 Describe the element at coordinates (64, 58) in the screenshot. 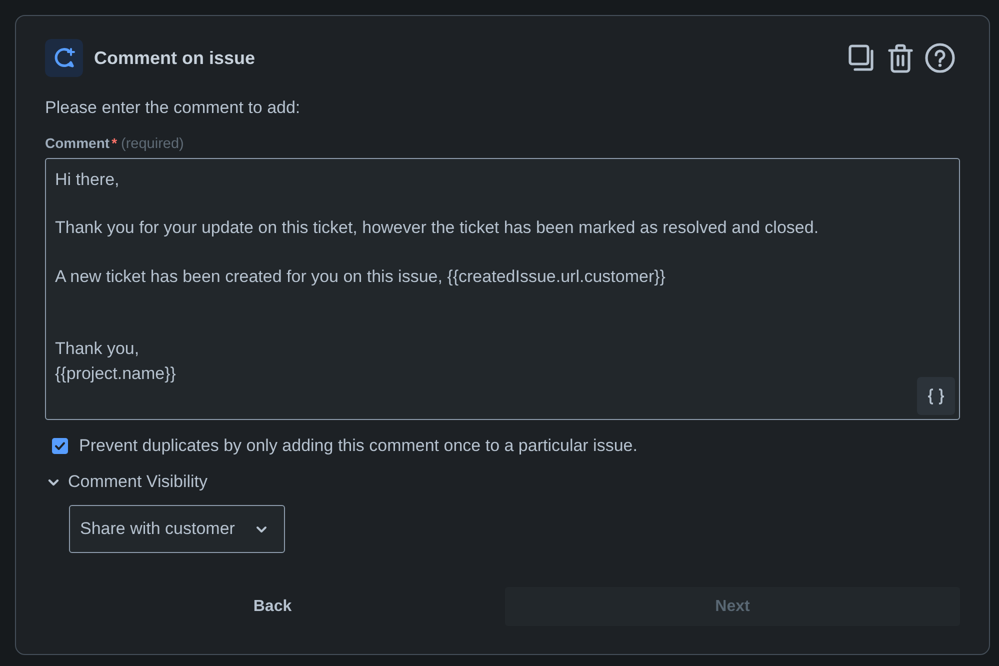

I see `chat-bubble-plus-icon` at that location.